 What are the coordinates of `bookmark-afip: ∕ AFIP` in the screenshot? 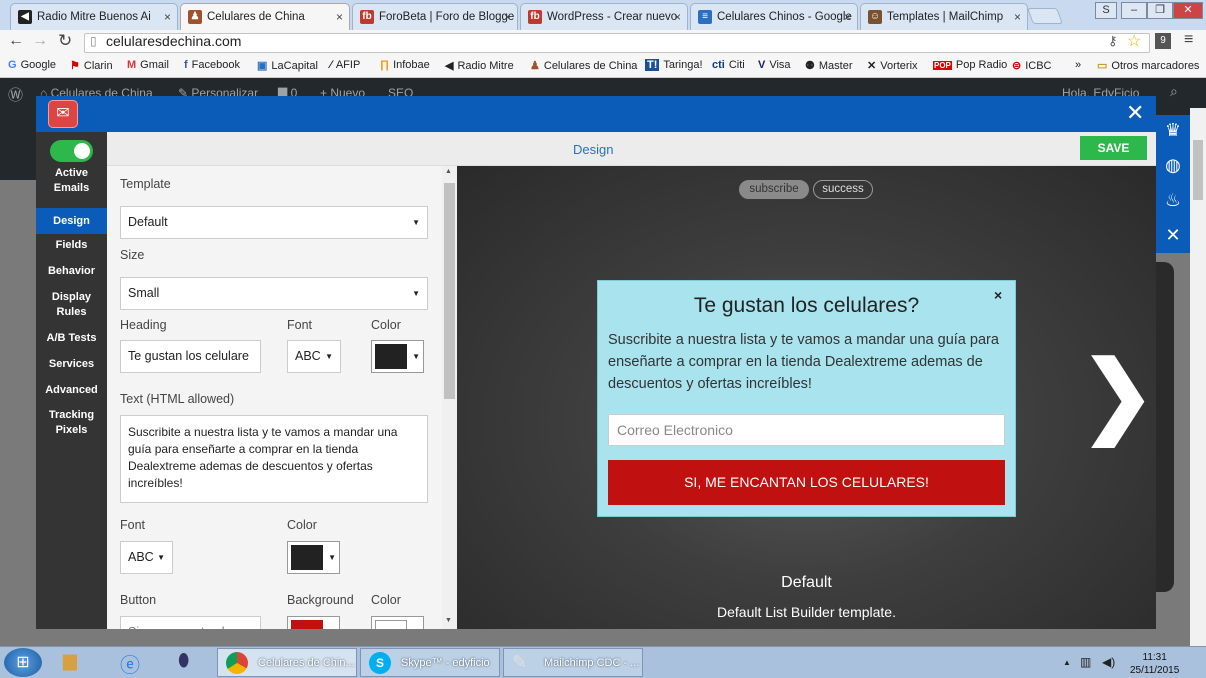 It's located at (345, 65).